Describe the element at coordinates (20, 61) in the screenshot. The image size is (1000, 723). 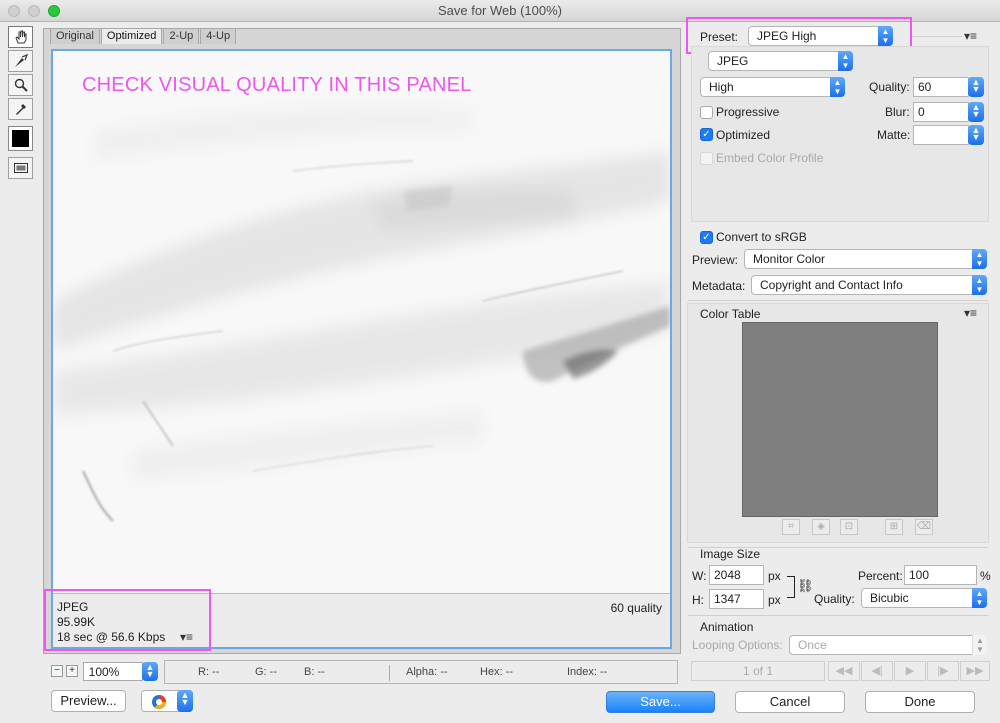
I see `slice-select-tool-icon` at that location.